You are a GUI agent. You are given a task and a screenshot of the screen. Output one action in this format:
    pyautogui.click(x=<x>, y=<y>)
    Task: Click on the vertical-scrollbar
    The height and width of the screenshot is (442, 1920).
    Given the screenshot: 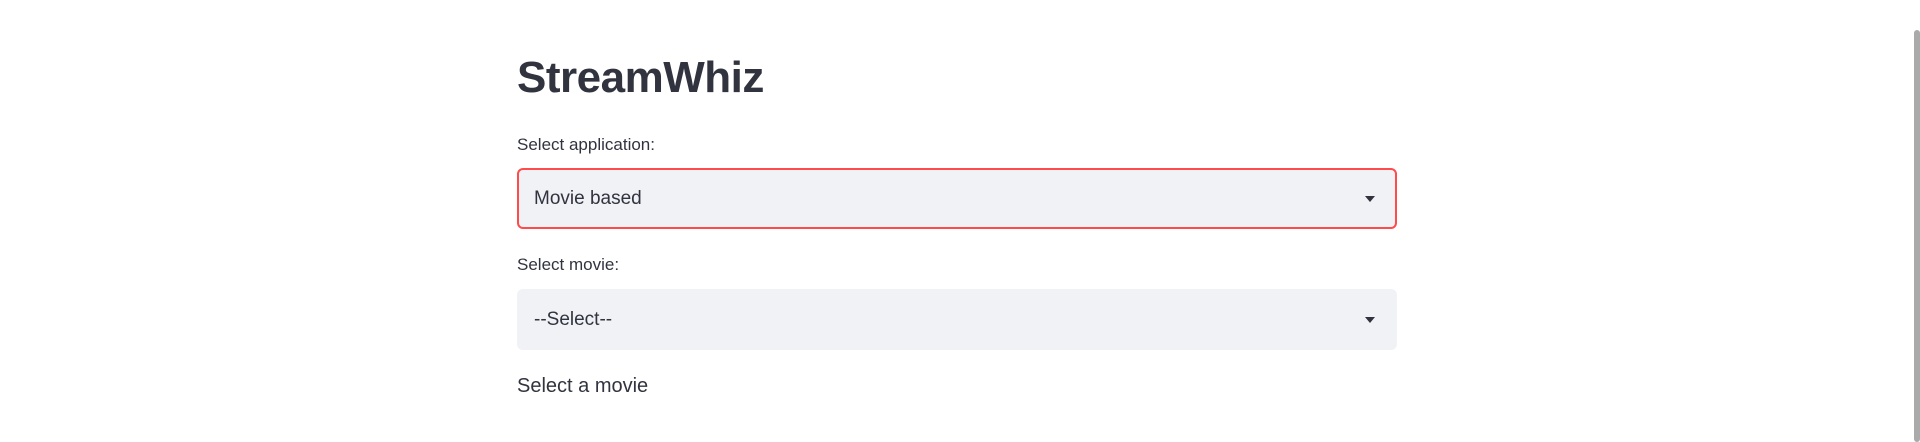 What is the action you would take?
    pyautogui.click(x=1917, y=221)
    